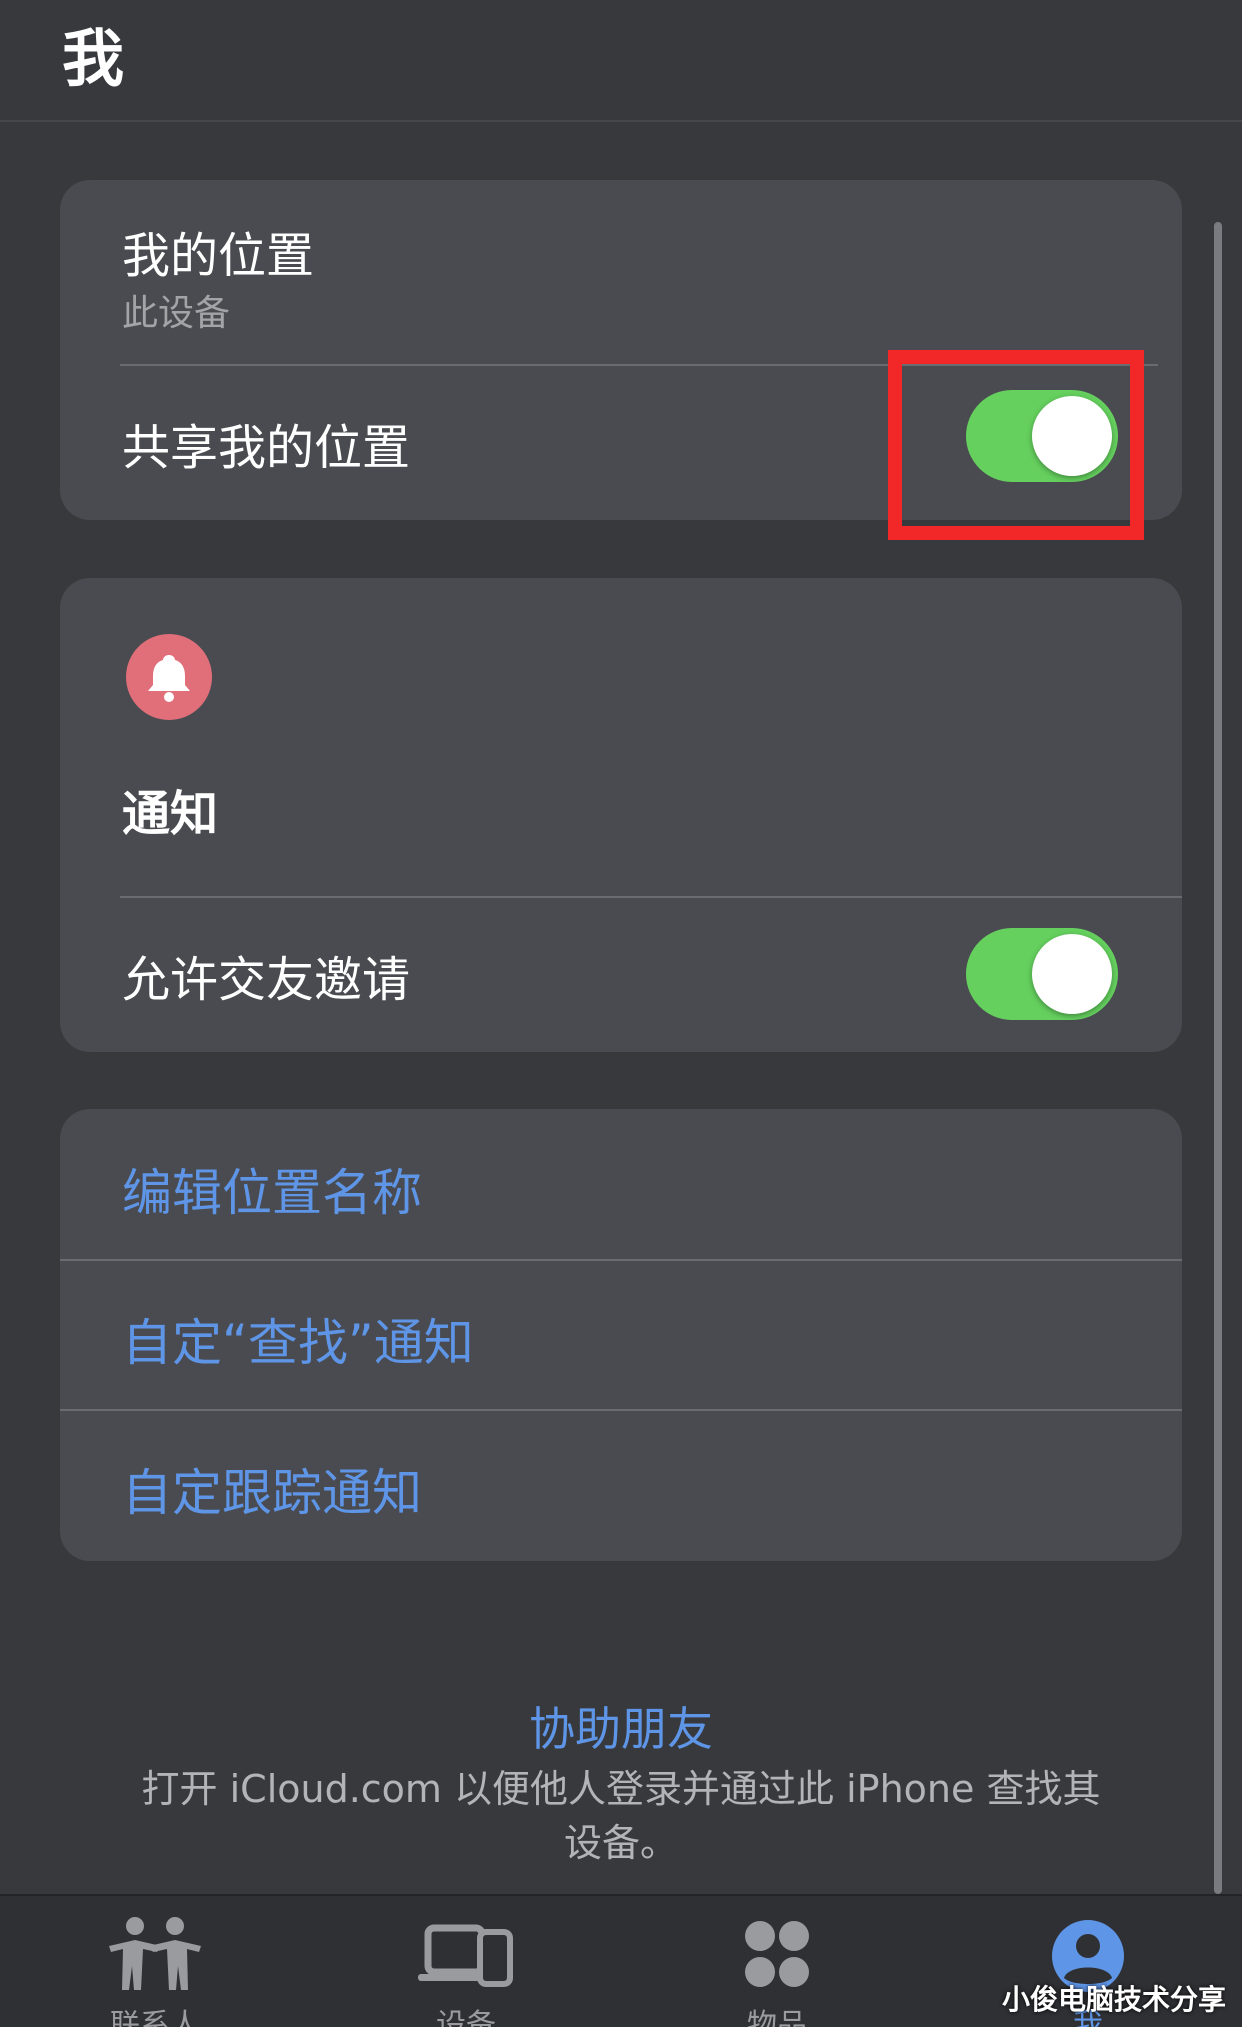 This screenshot has width=1242, height=2027. Describe the element at coordinates (266, 448) in the screenshot. I see `share-location-label: 共享我的位置` at that location.